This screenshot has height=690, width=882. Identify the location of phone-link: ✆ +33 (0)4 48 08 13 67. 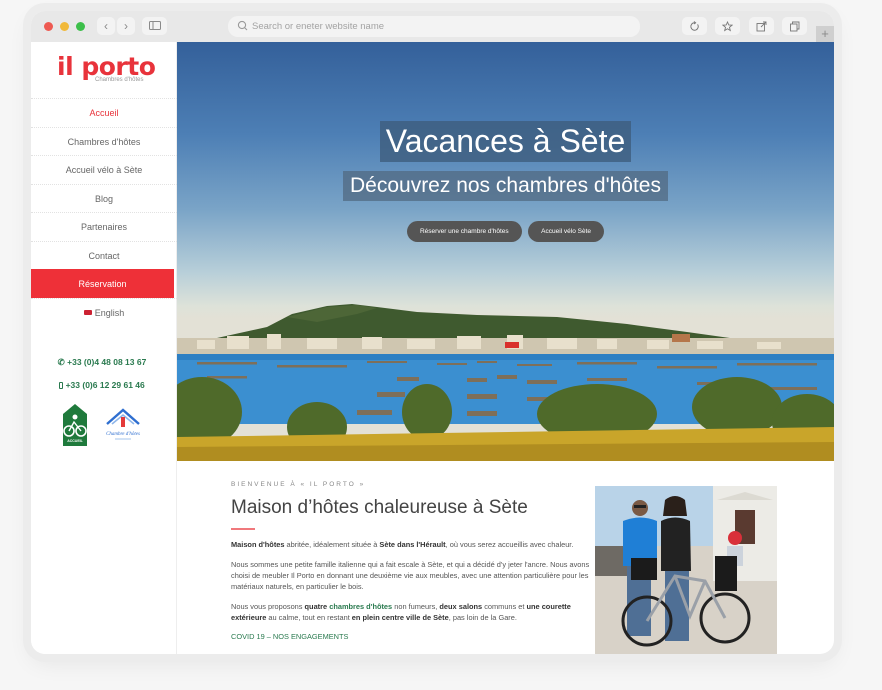
(102, 362).